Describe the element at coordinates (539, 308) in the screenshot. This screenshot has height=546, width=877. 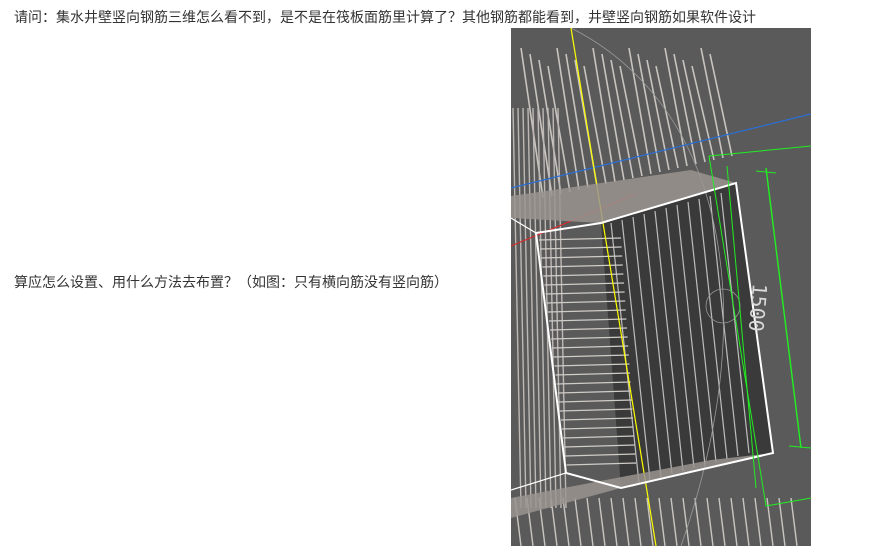
I see `left-rebar-group` at that location.